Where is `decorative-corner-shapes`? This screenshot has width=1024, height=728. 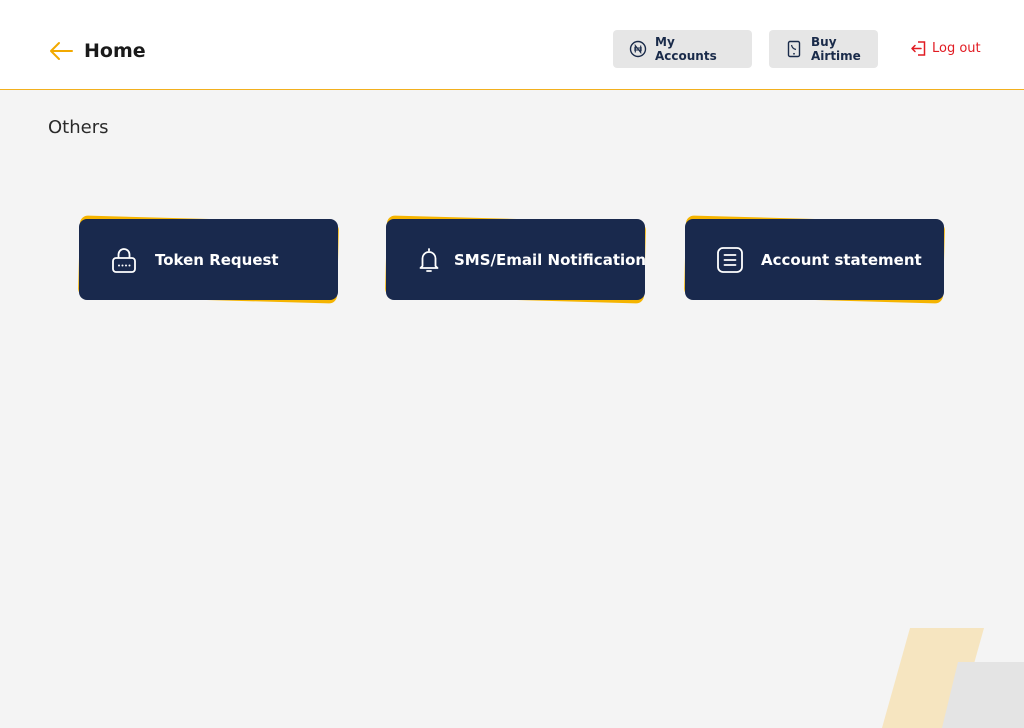
decorative-corner-shapes is located at coordinates (953, 678).